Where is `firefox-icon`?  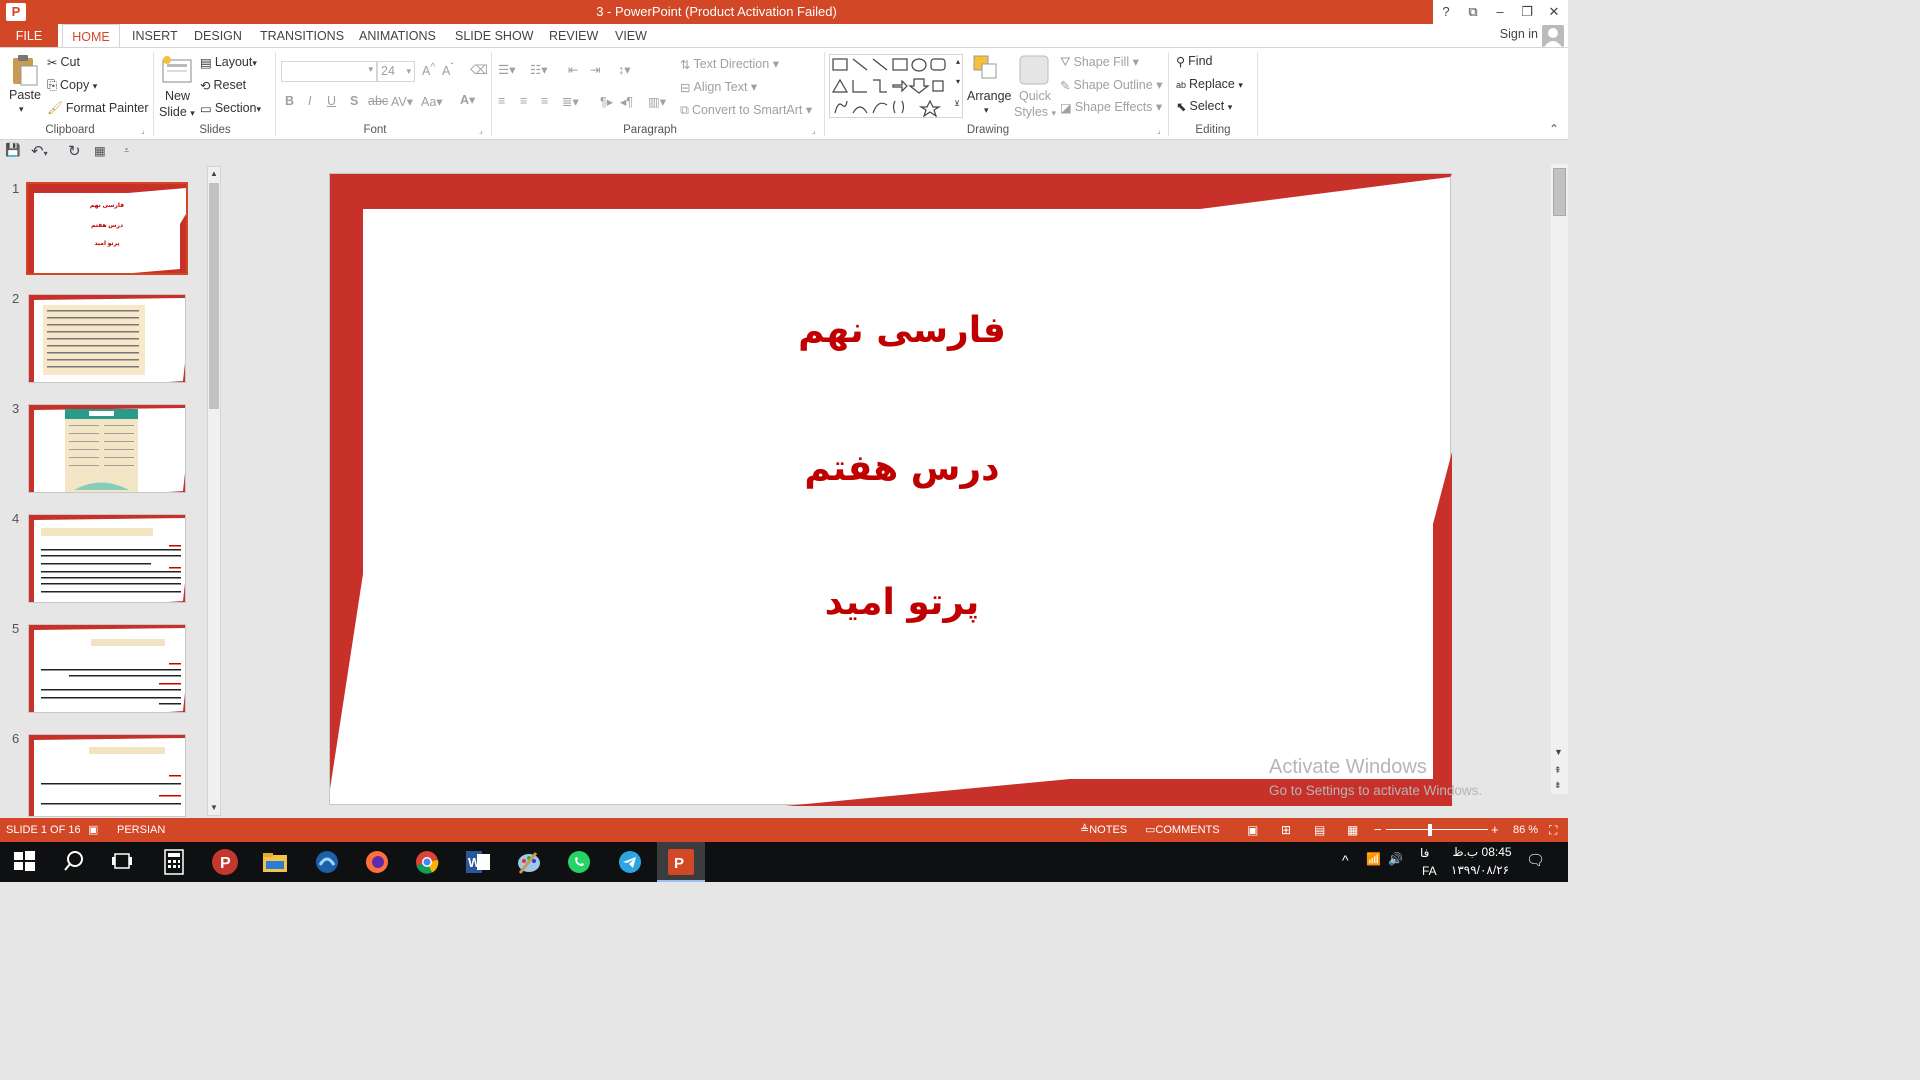 firefox-icon is located at coordinates (377, 862).